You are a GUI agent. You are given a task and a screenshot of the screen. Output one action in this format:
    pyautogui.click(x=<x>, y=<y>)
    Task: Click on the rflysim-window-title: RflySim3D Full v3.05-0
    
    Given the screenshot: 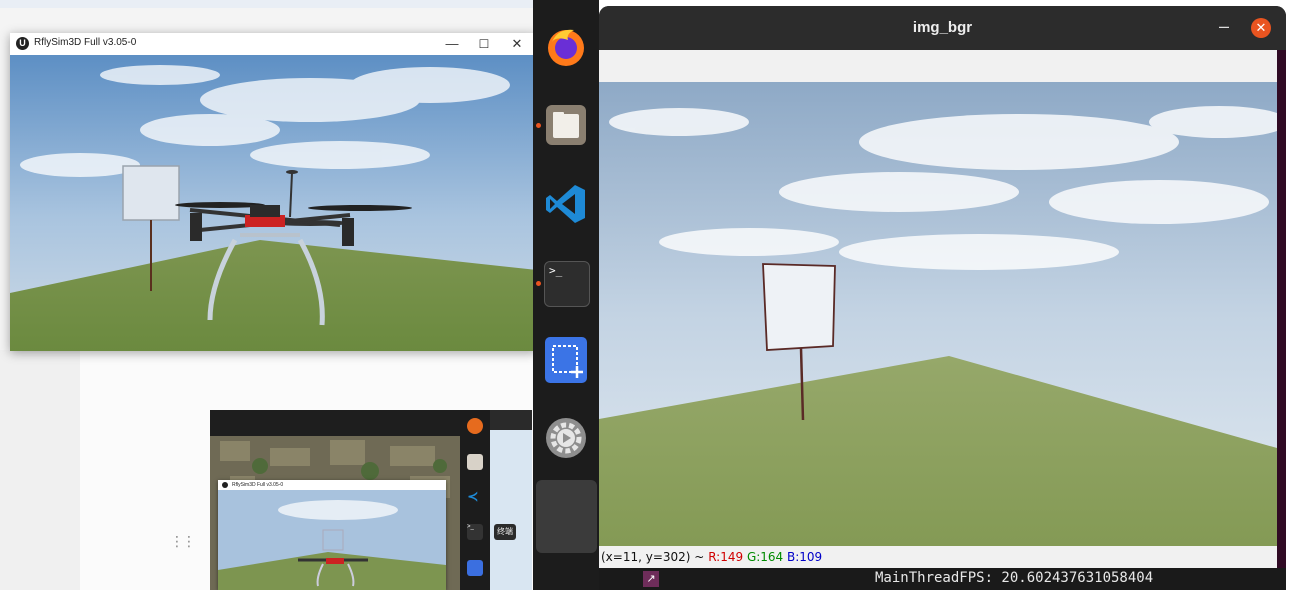 What is the action you would take?
    pyautogui.click(x=85, y=42)
    